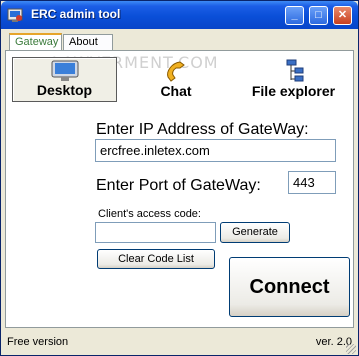  What do you see at coordinates (64, 90) in the screenshot?
I see `desktop-mode-label: Desktop` at bounding box center [64, 90].